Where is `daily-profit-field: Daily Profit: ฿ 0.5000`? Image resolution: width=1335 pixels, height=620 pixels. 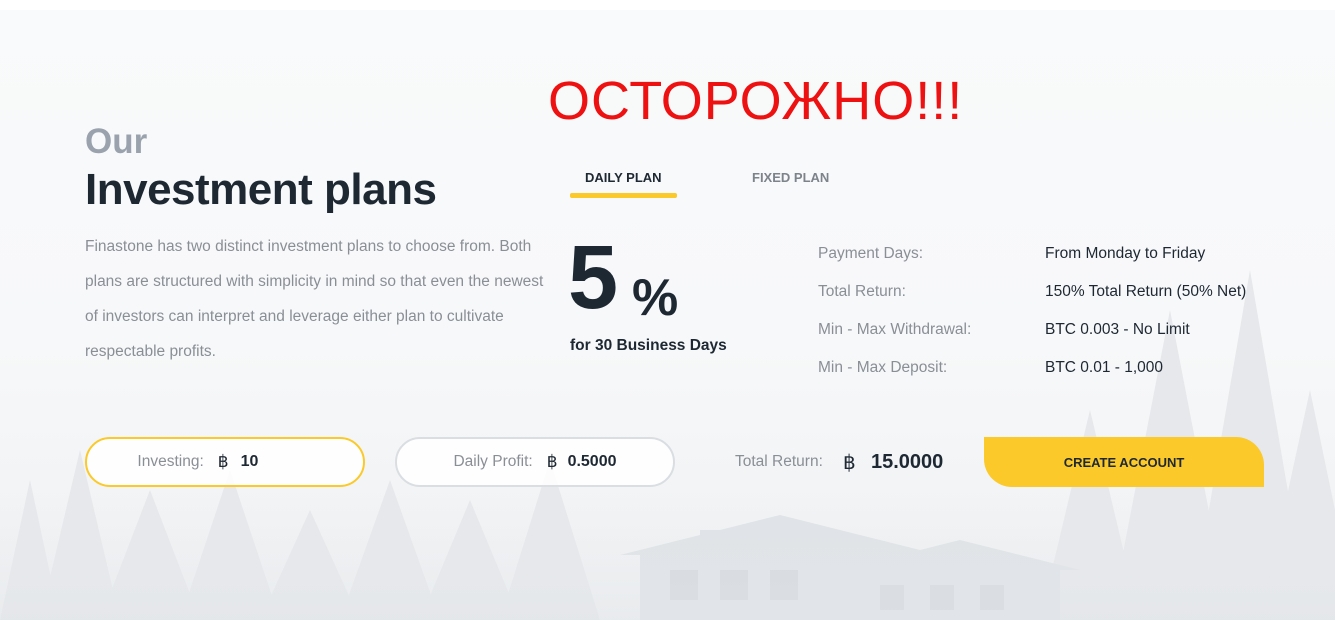 daily-profit-field: Daily Profit: ฿ 0.5000 is located at coordinates (535, 462).